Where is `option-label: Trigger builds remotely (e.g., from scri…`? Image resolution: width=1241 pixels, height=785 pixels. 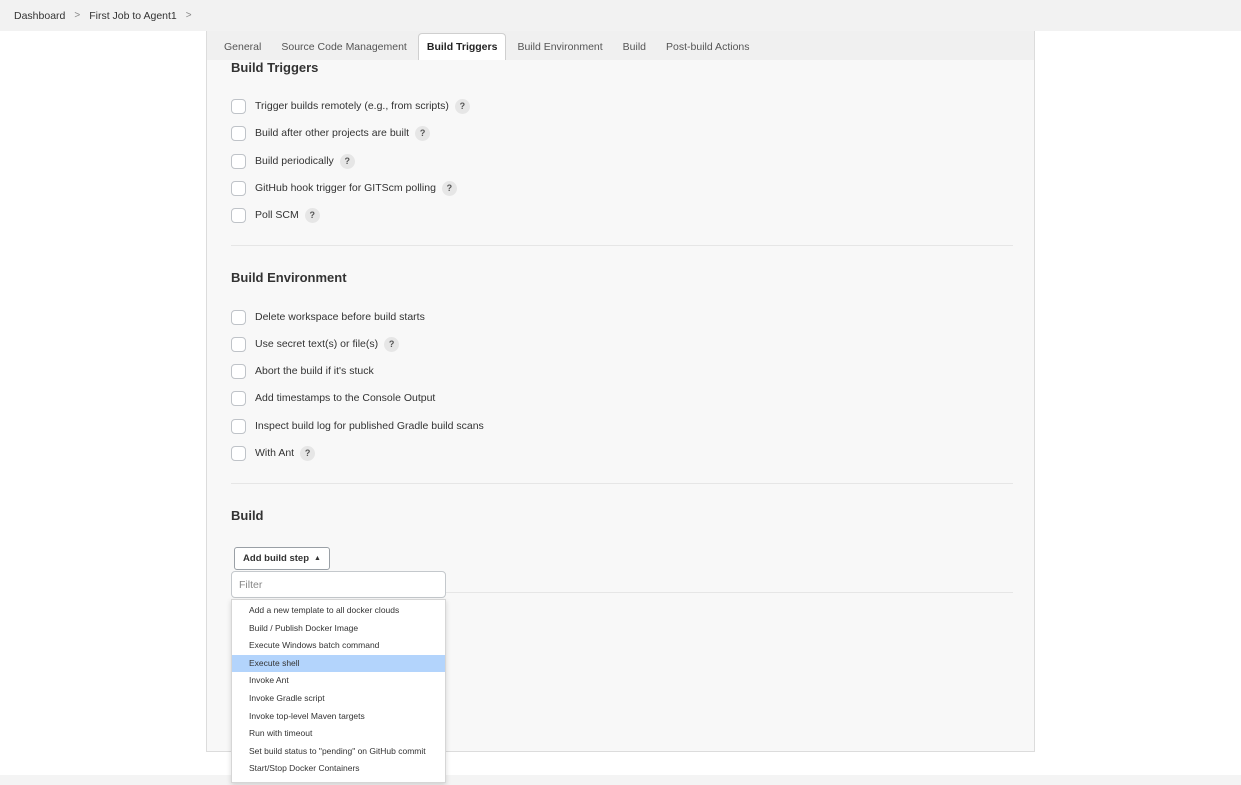
option-label: Trigger builds remotely (e.g., from scri… is located at coordinates (352, 106).